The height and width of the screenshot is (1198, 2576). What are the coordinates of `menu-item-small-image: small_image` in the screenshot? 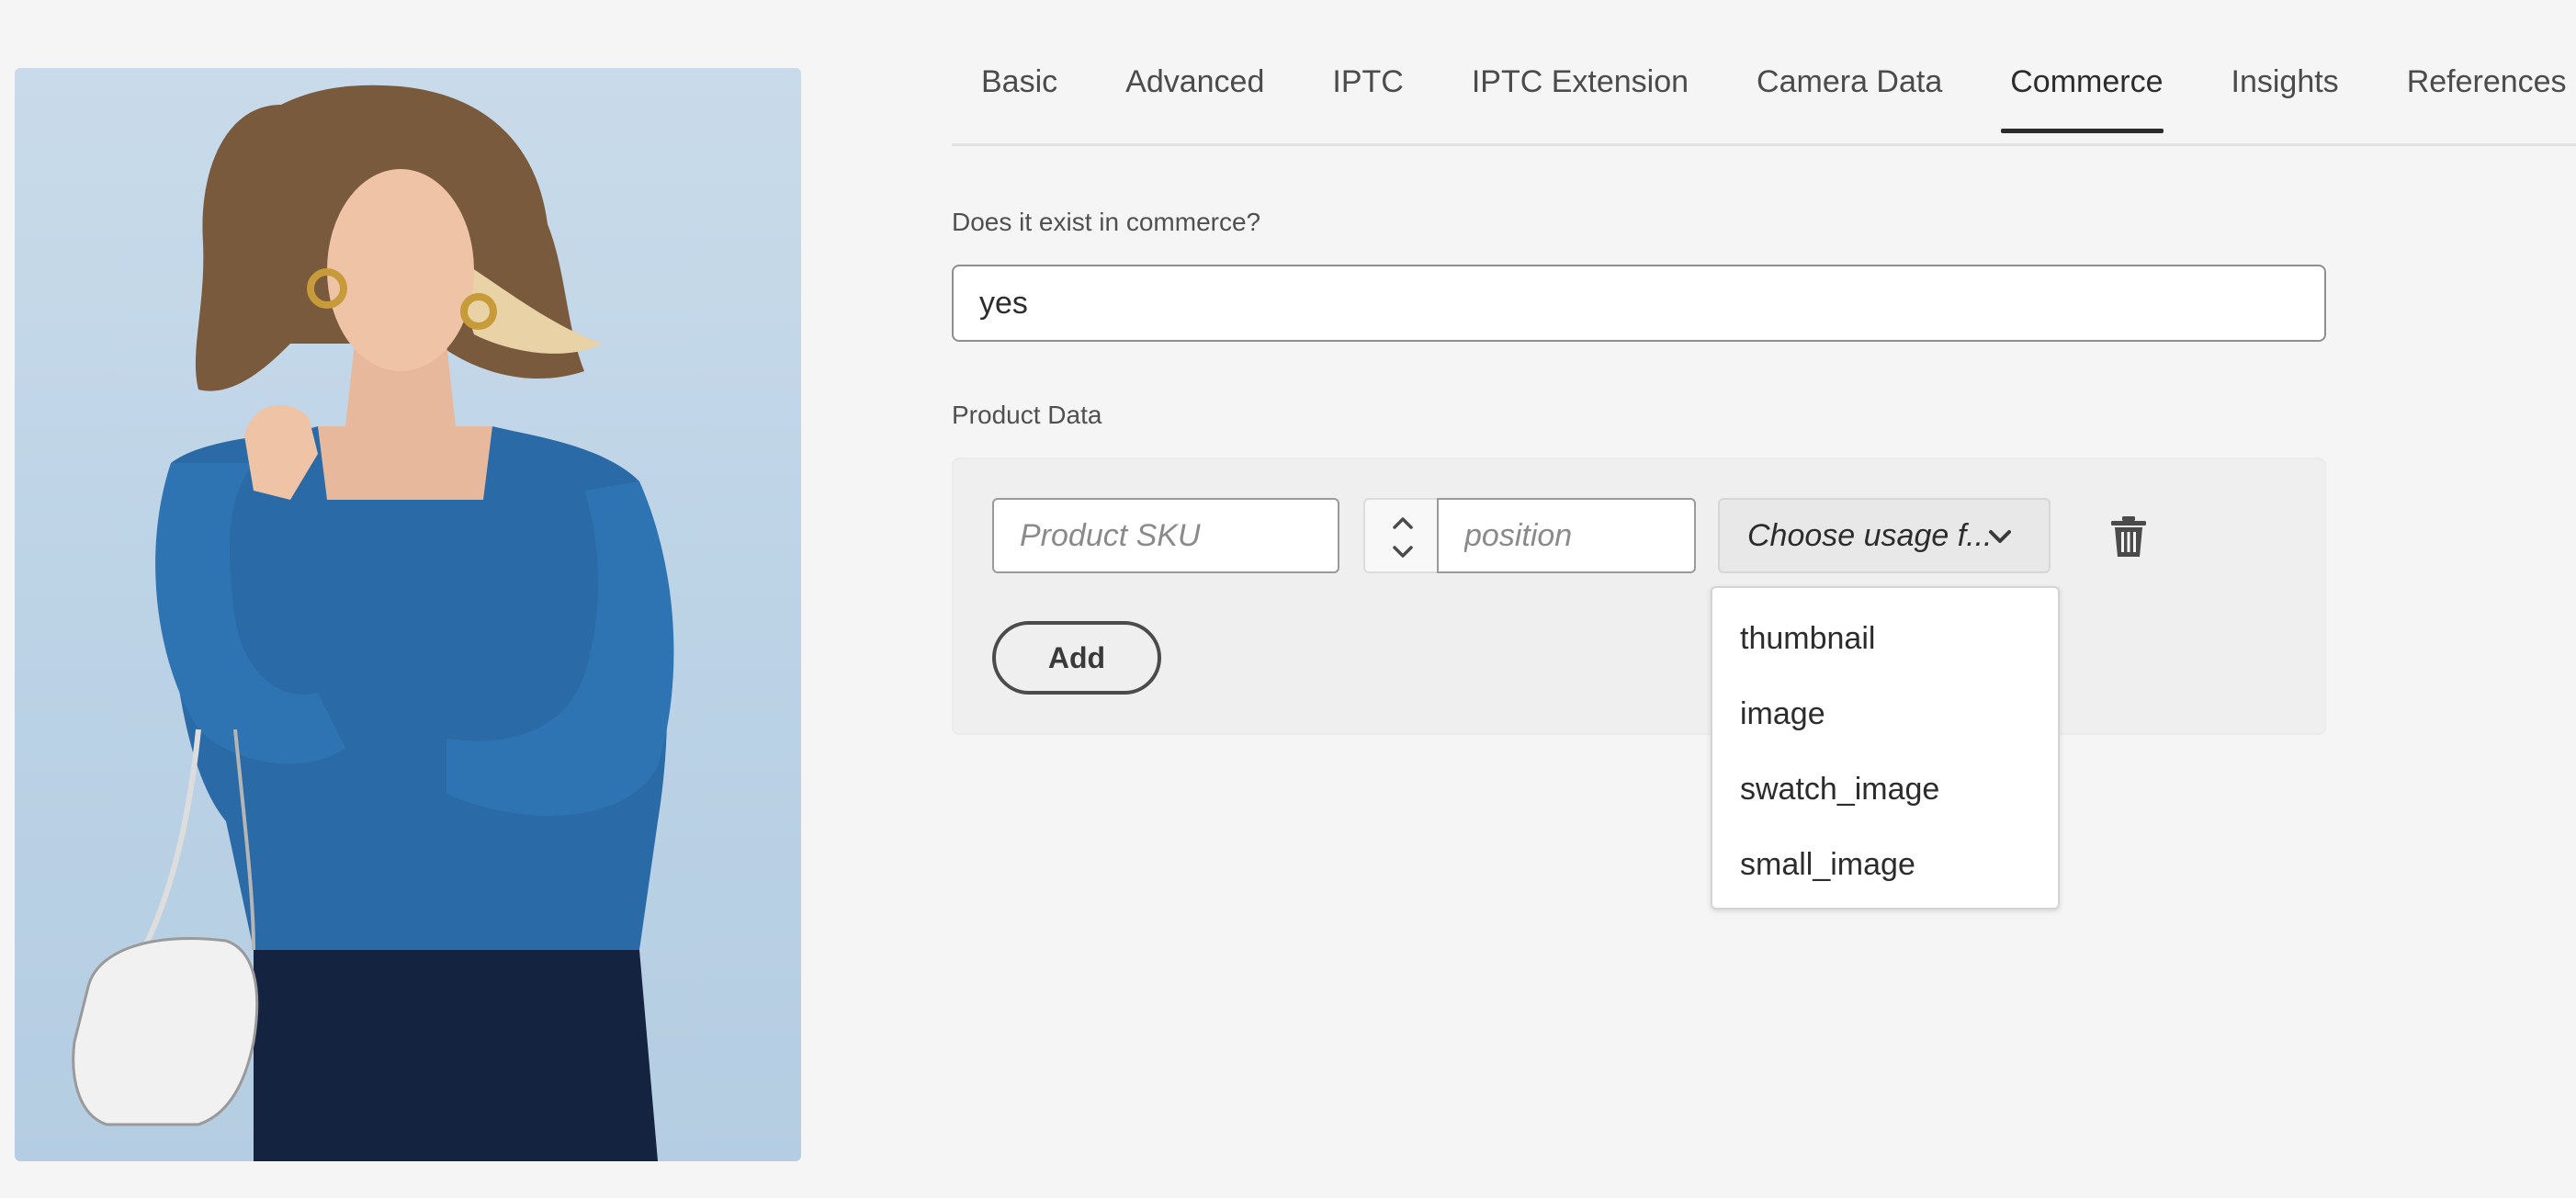 It's located at (1885, 865).